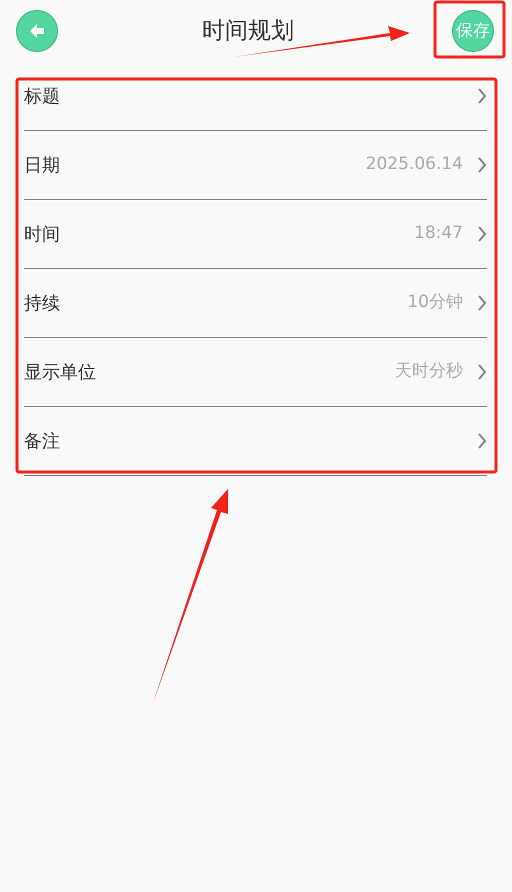 This screenshot has height=892, width=512. Describe the element at coordinates (42, 304) in the screenshot. I see `row-label: 持续` at that location.